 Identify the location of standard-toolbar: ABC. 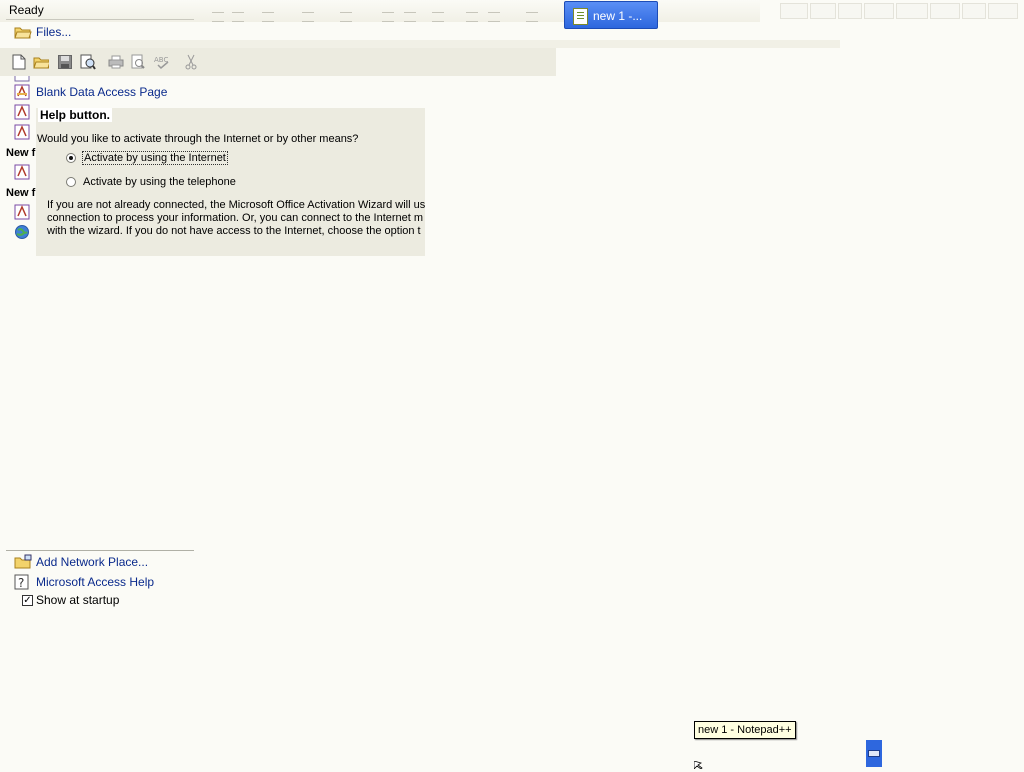
(278, 62).